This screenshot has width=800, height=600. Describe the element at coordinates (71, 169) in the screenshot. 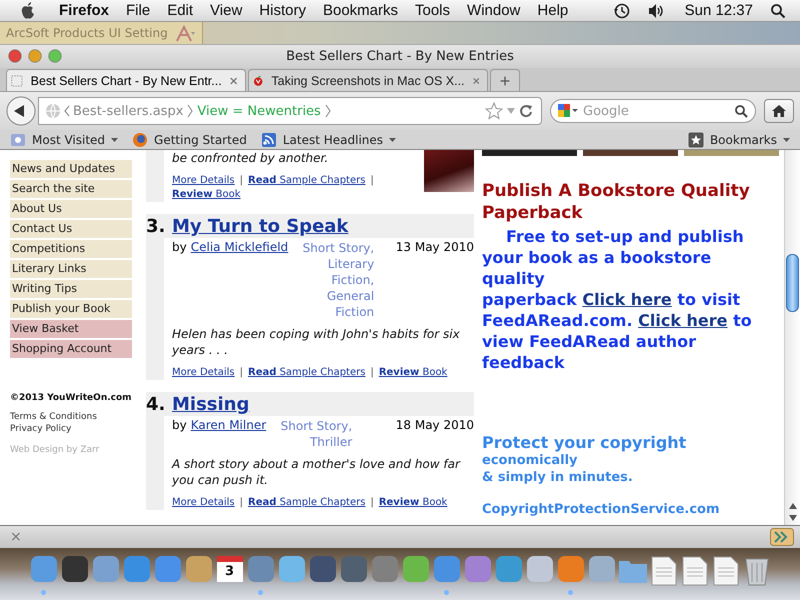

I see `sidebar-item: News and Updates` at that location.